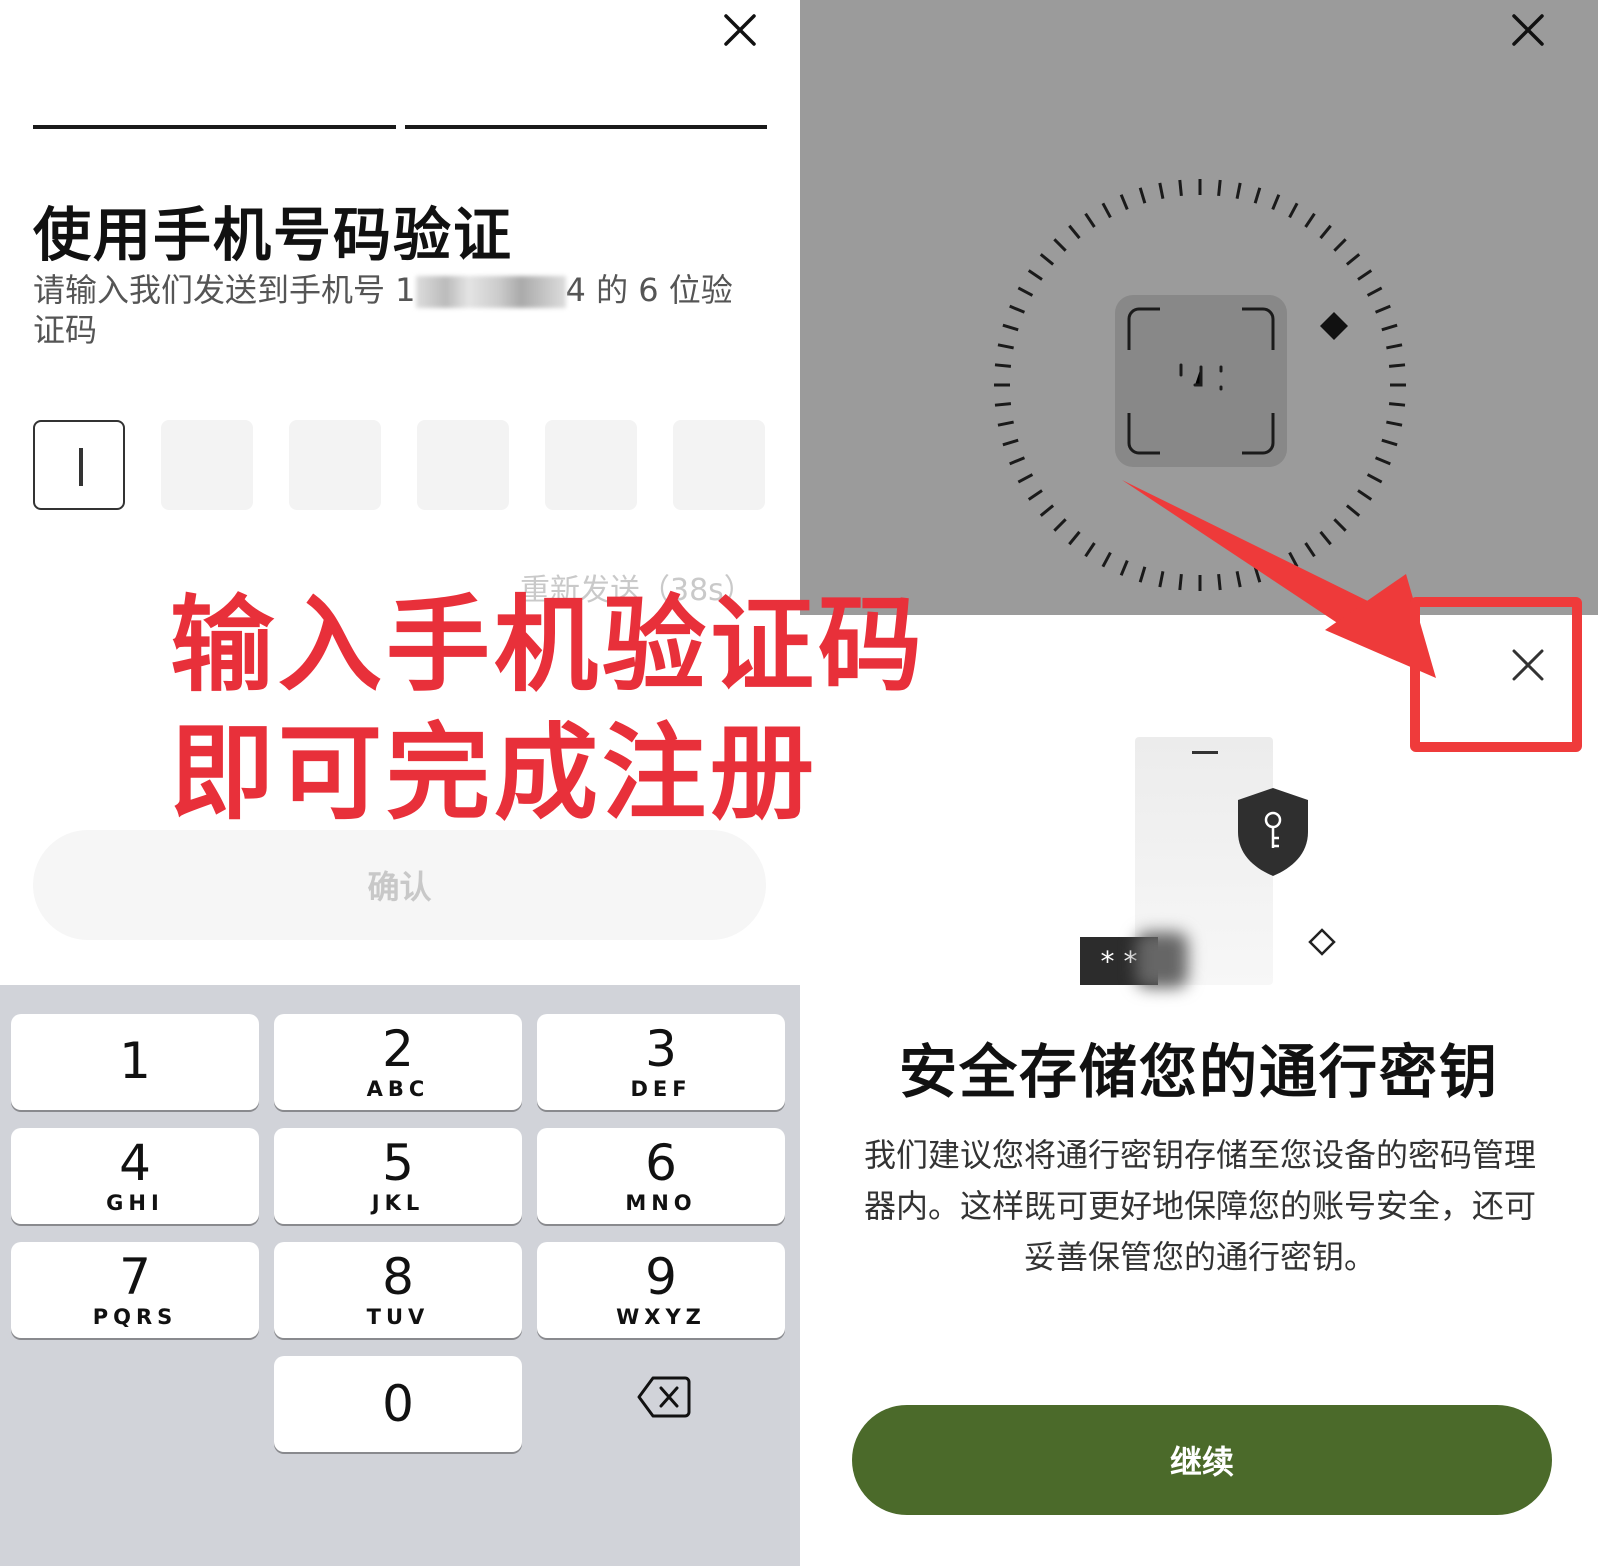  What do you see at coordinates (490, 292) in the screenshot?
I see `masked-phone-number` at bounding box center [490, 292].